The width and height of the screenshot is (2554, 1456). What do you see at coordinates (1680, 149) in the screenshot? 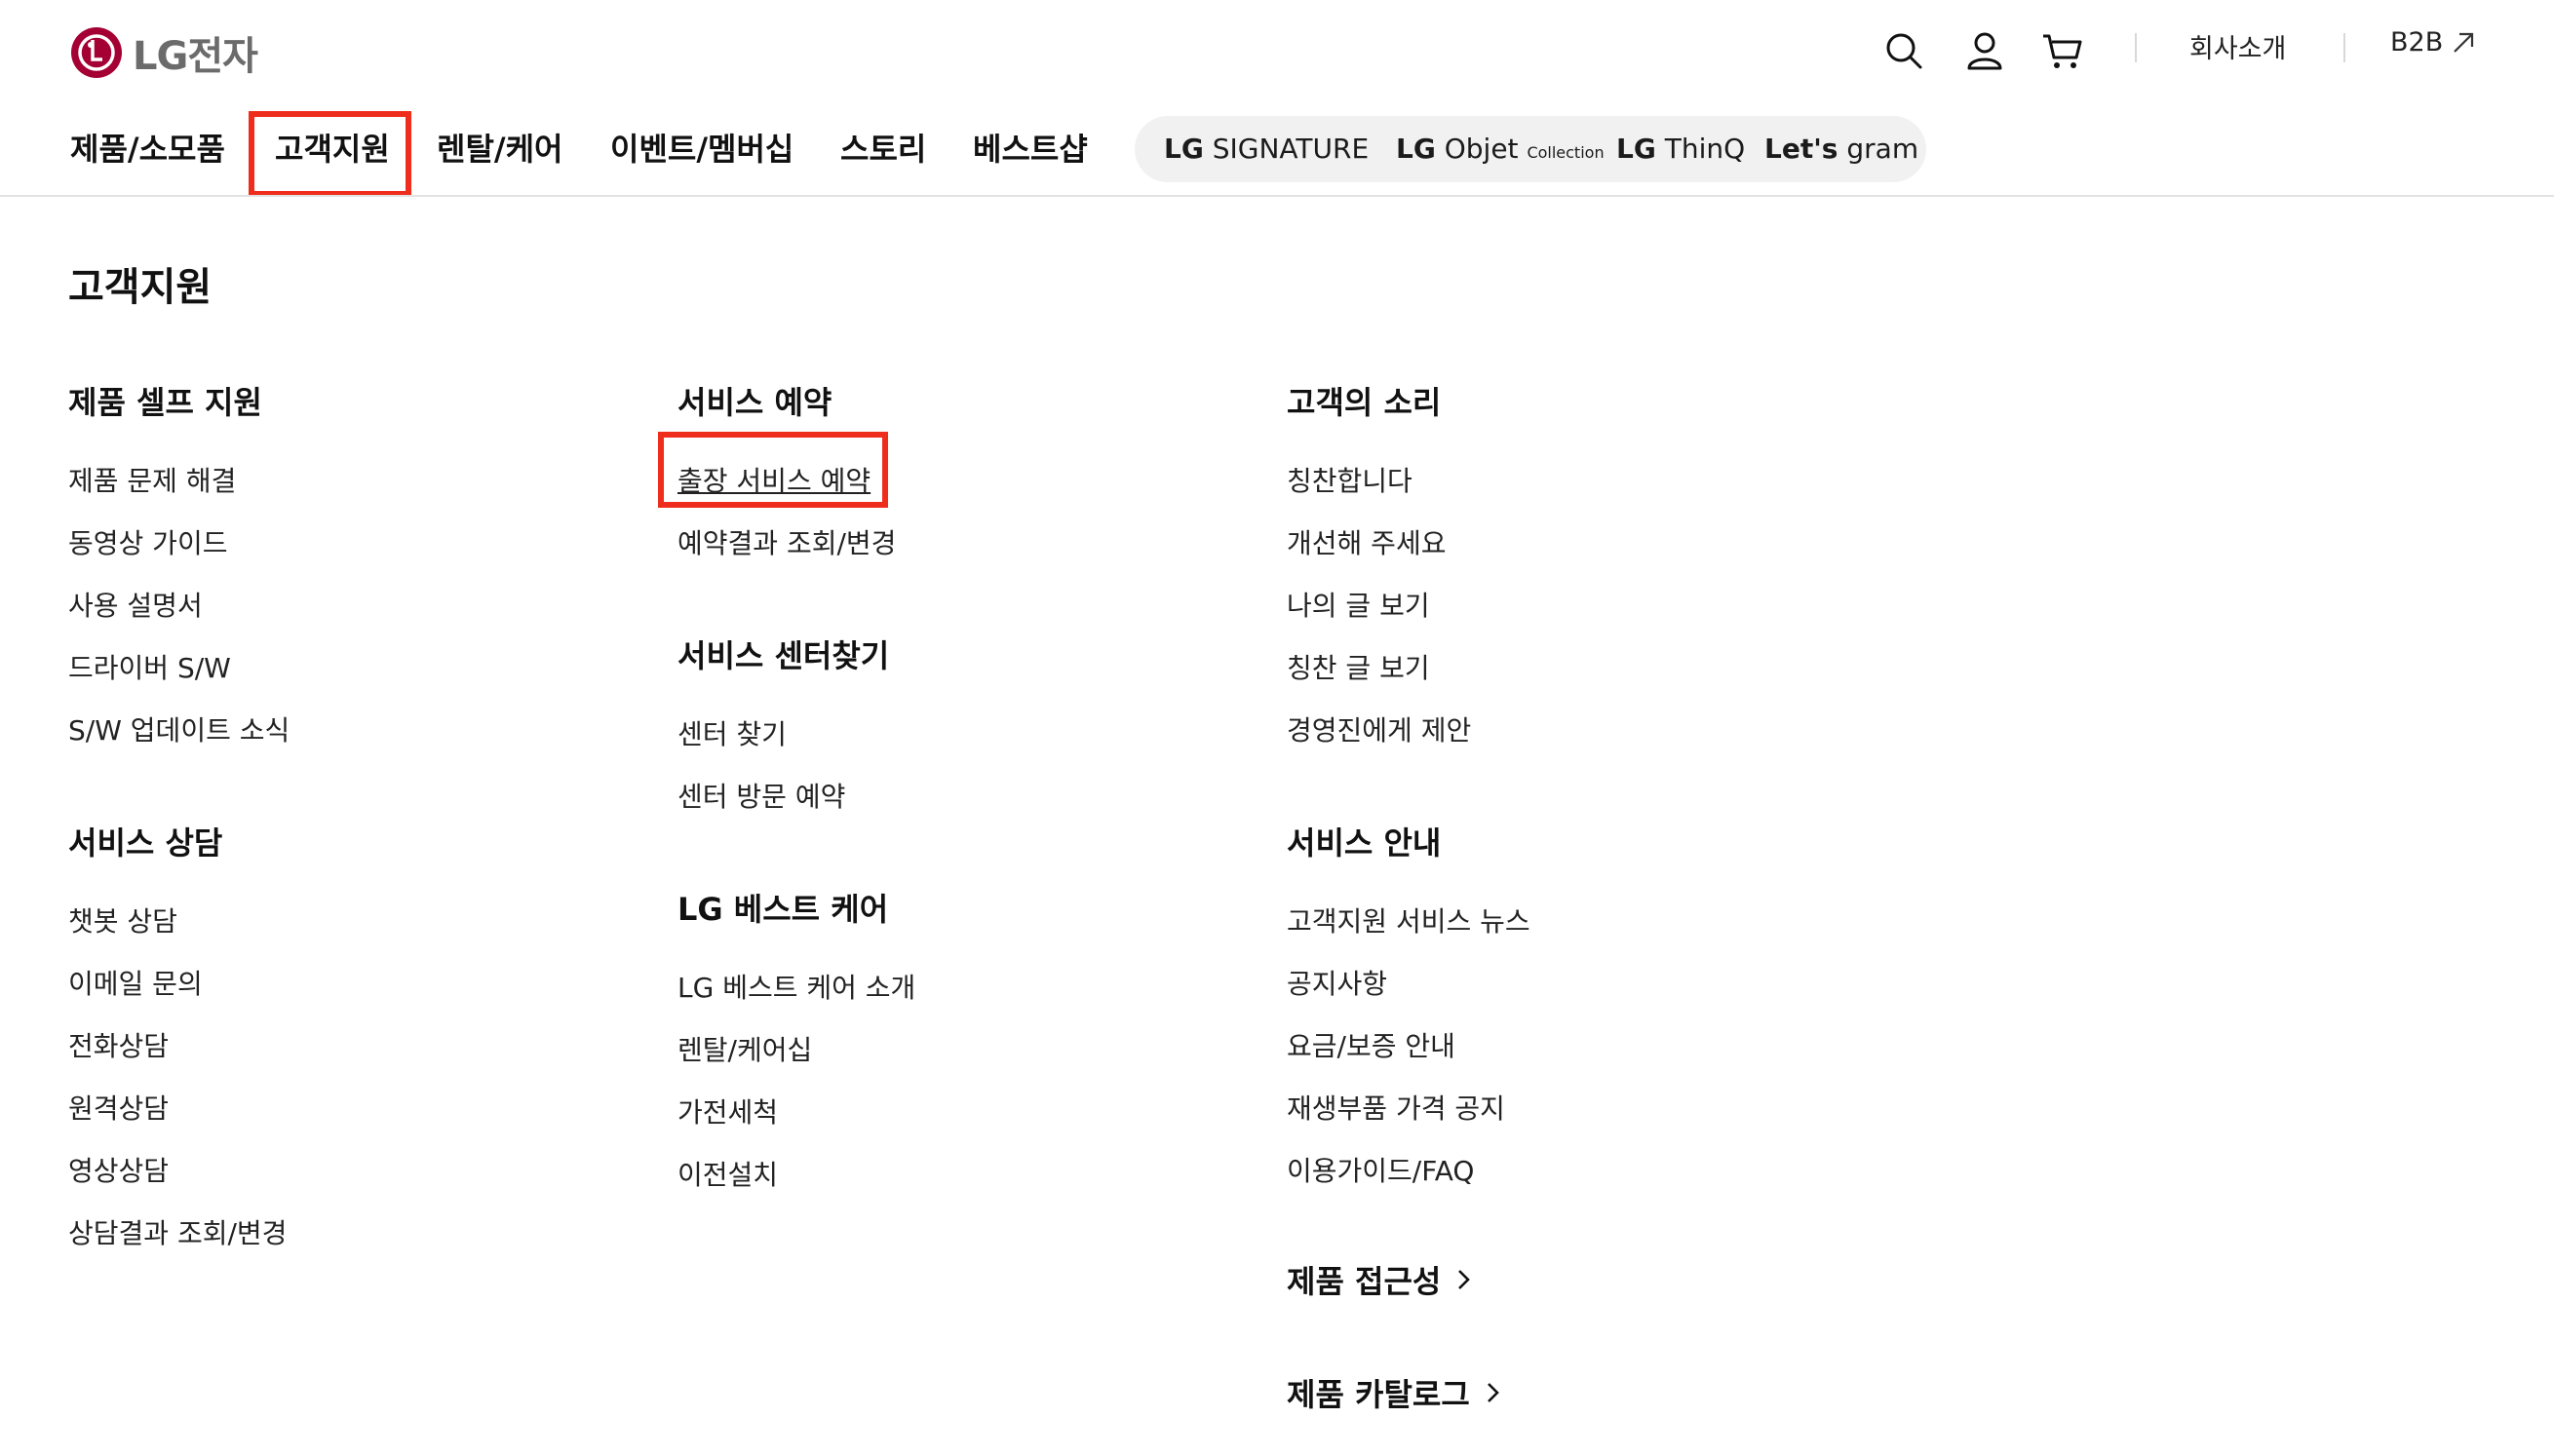
I see `brand-lg-thinq: LG ThinQ` at bounding box center [1680, 149].